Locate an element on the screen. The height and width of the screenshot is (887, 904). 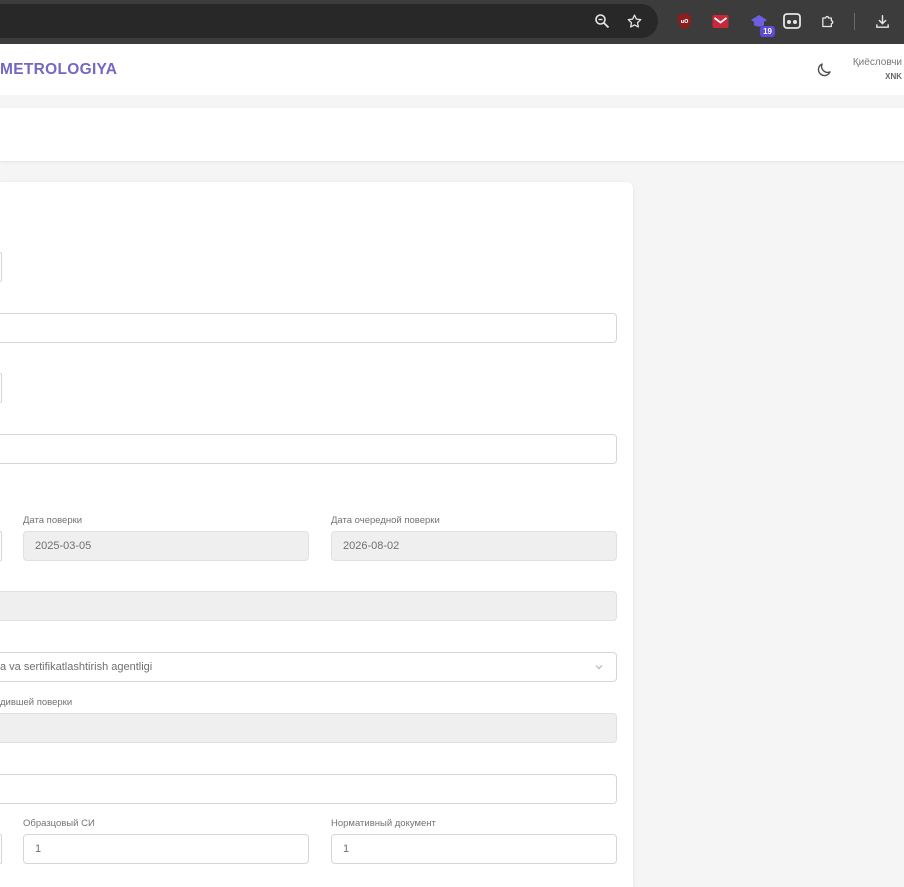
moon-icon is located at coordinates (825, 71).